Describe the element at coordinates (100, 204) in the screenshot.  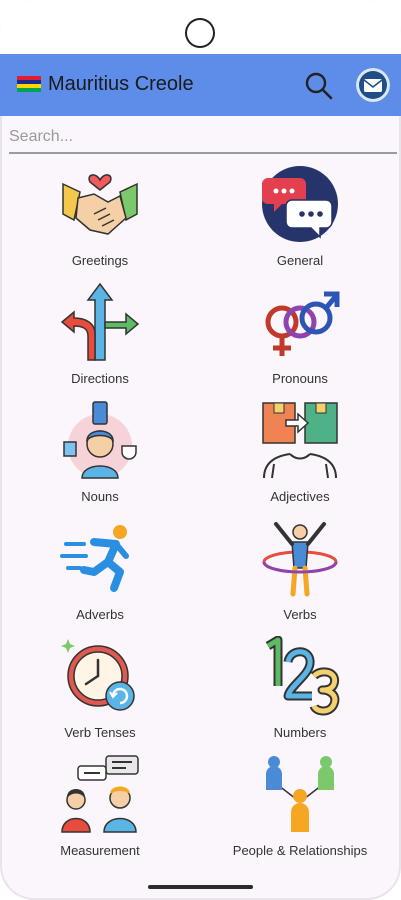
I see `handshake-heart-icon` at that location.